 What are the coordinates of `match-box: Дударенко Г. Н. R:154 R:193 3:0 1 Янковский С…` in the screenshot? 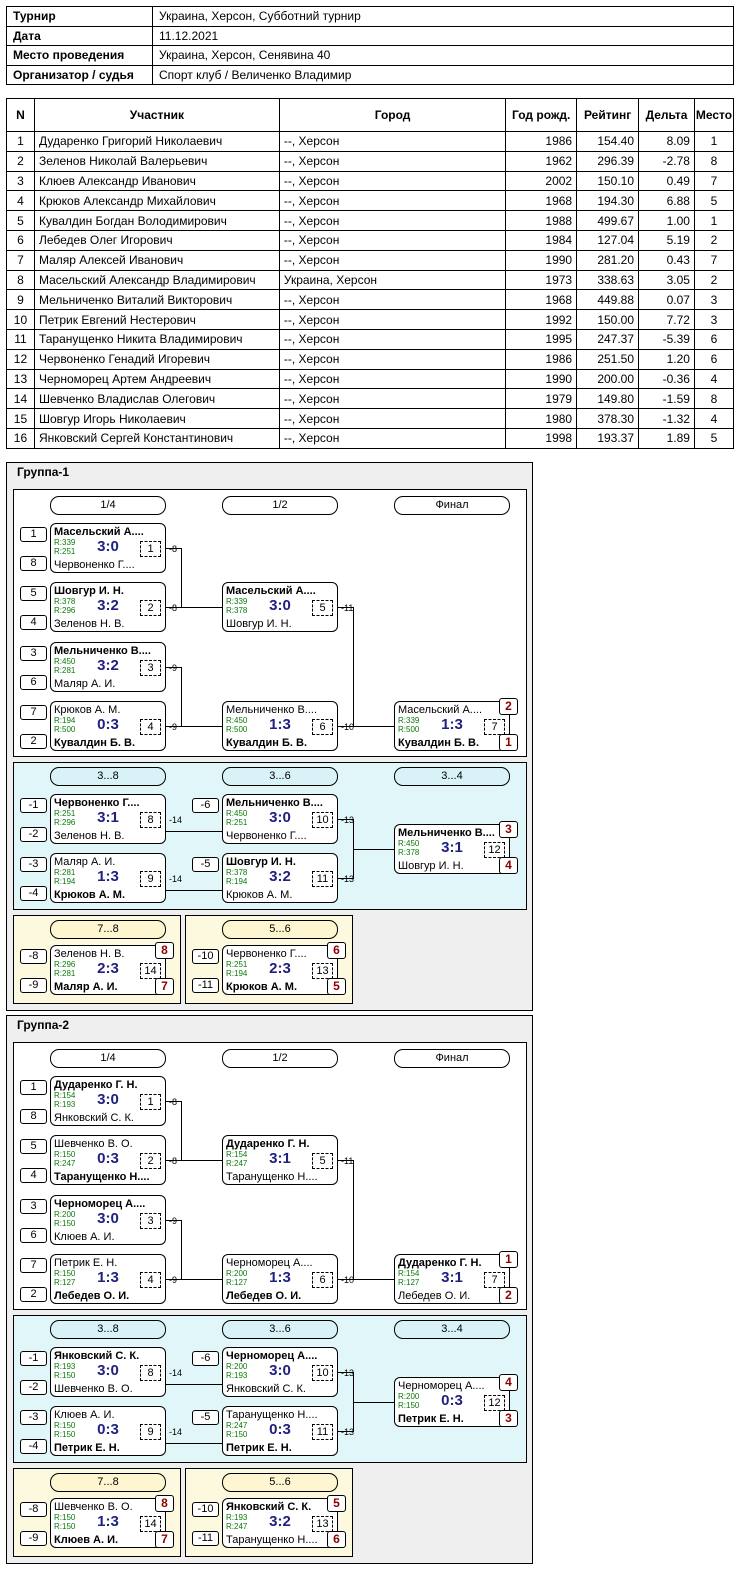 It's located at (108, 1101).